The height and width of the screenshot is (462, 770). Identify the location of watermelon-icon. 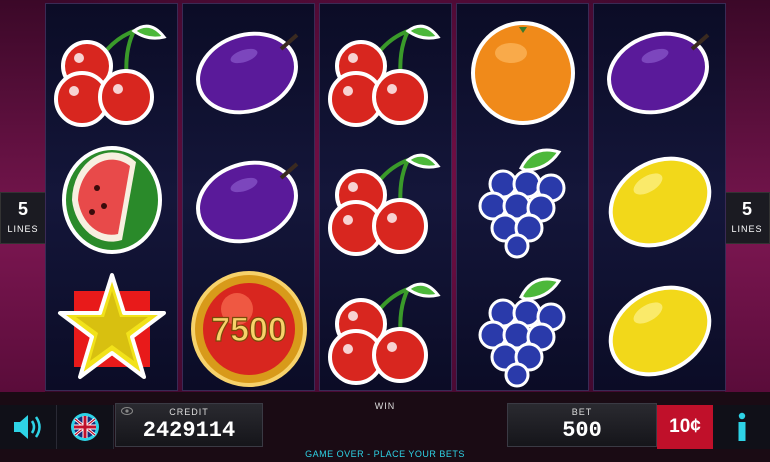
(111, 199).